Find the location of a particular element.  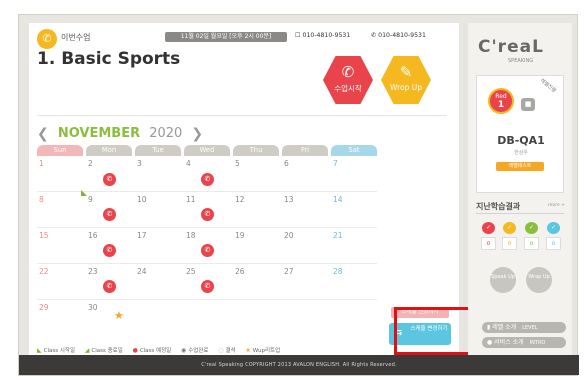

legend-item: ◣ Class 시작일 is located at coordinates (56, 350).